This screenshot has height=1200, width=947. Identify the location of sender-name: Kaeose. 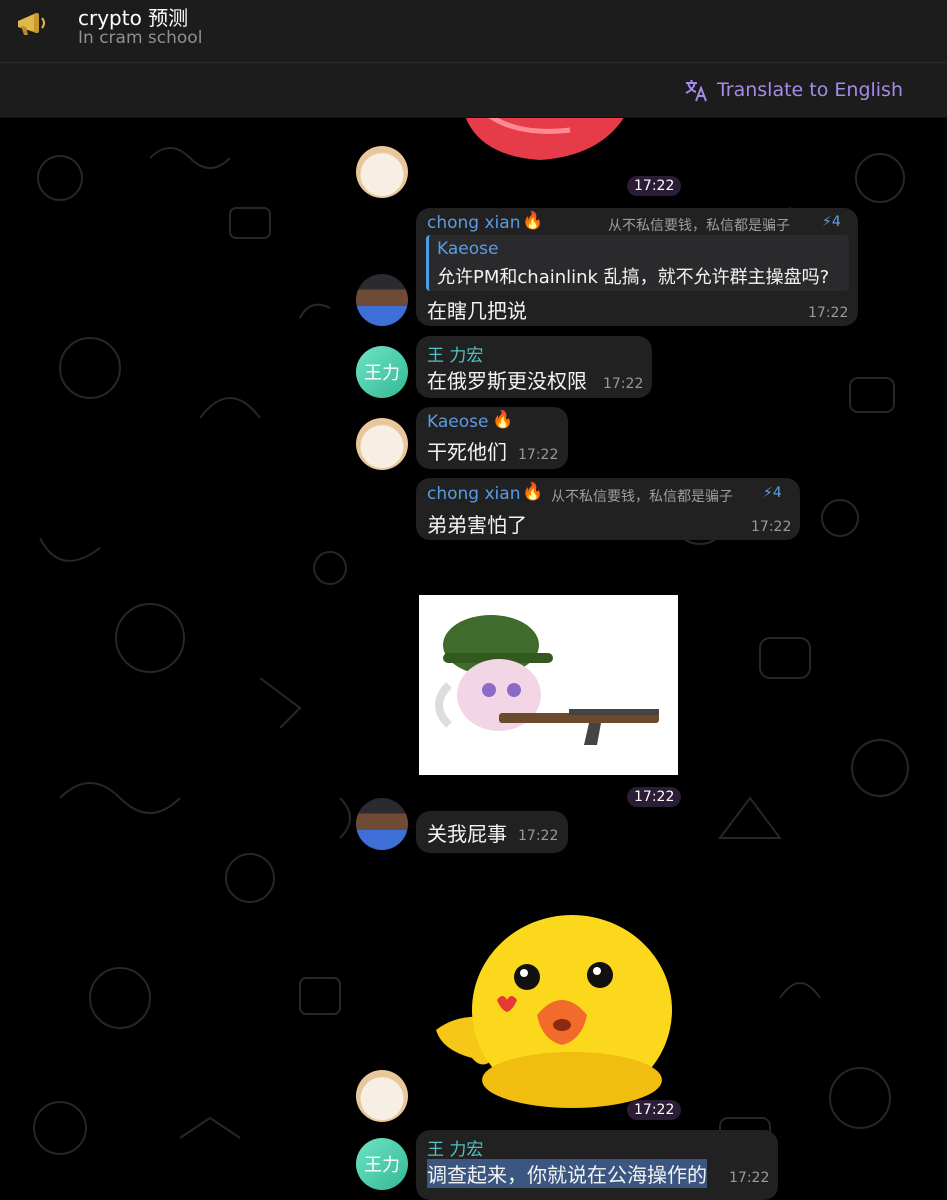
(457, 422).